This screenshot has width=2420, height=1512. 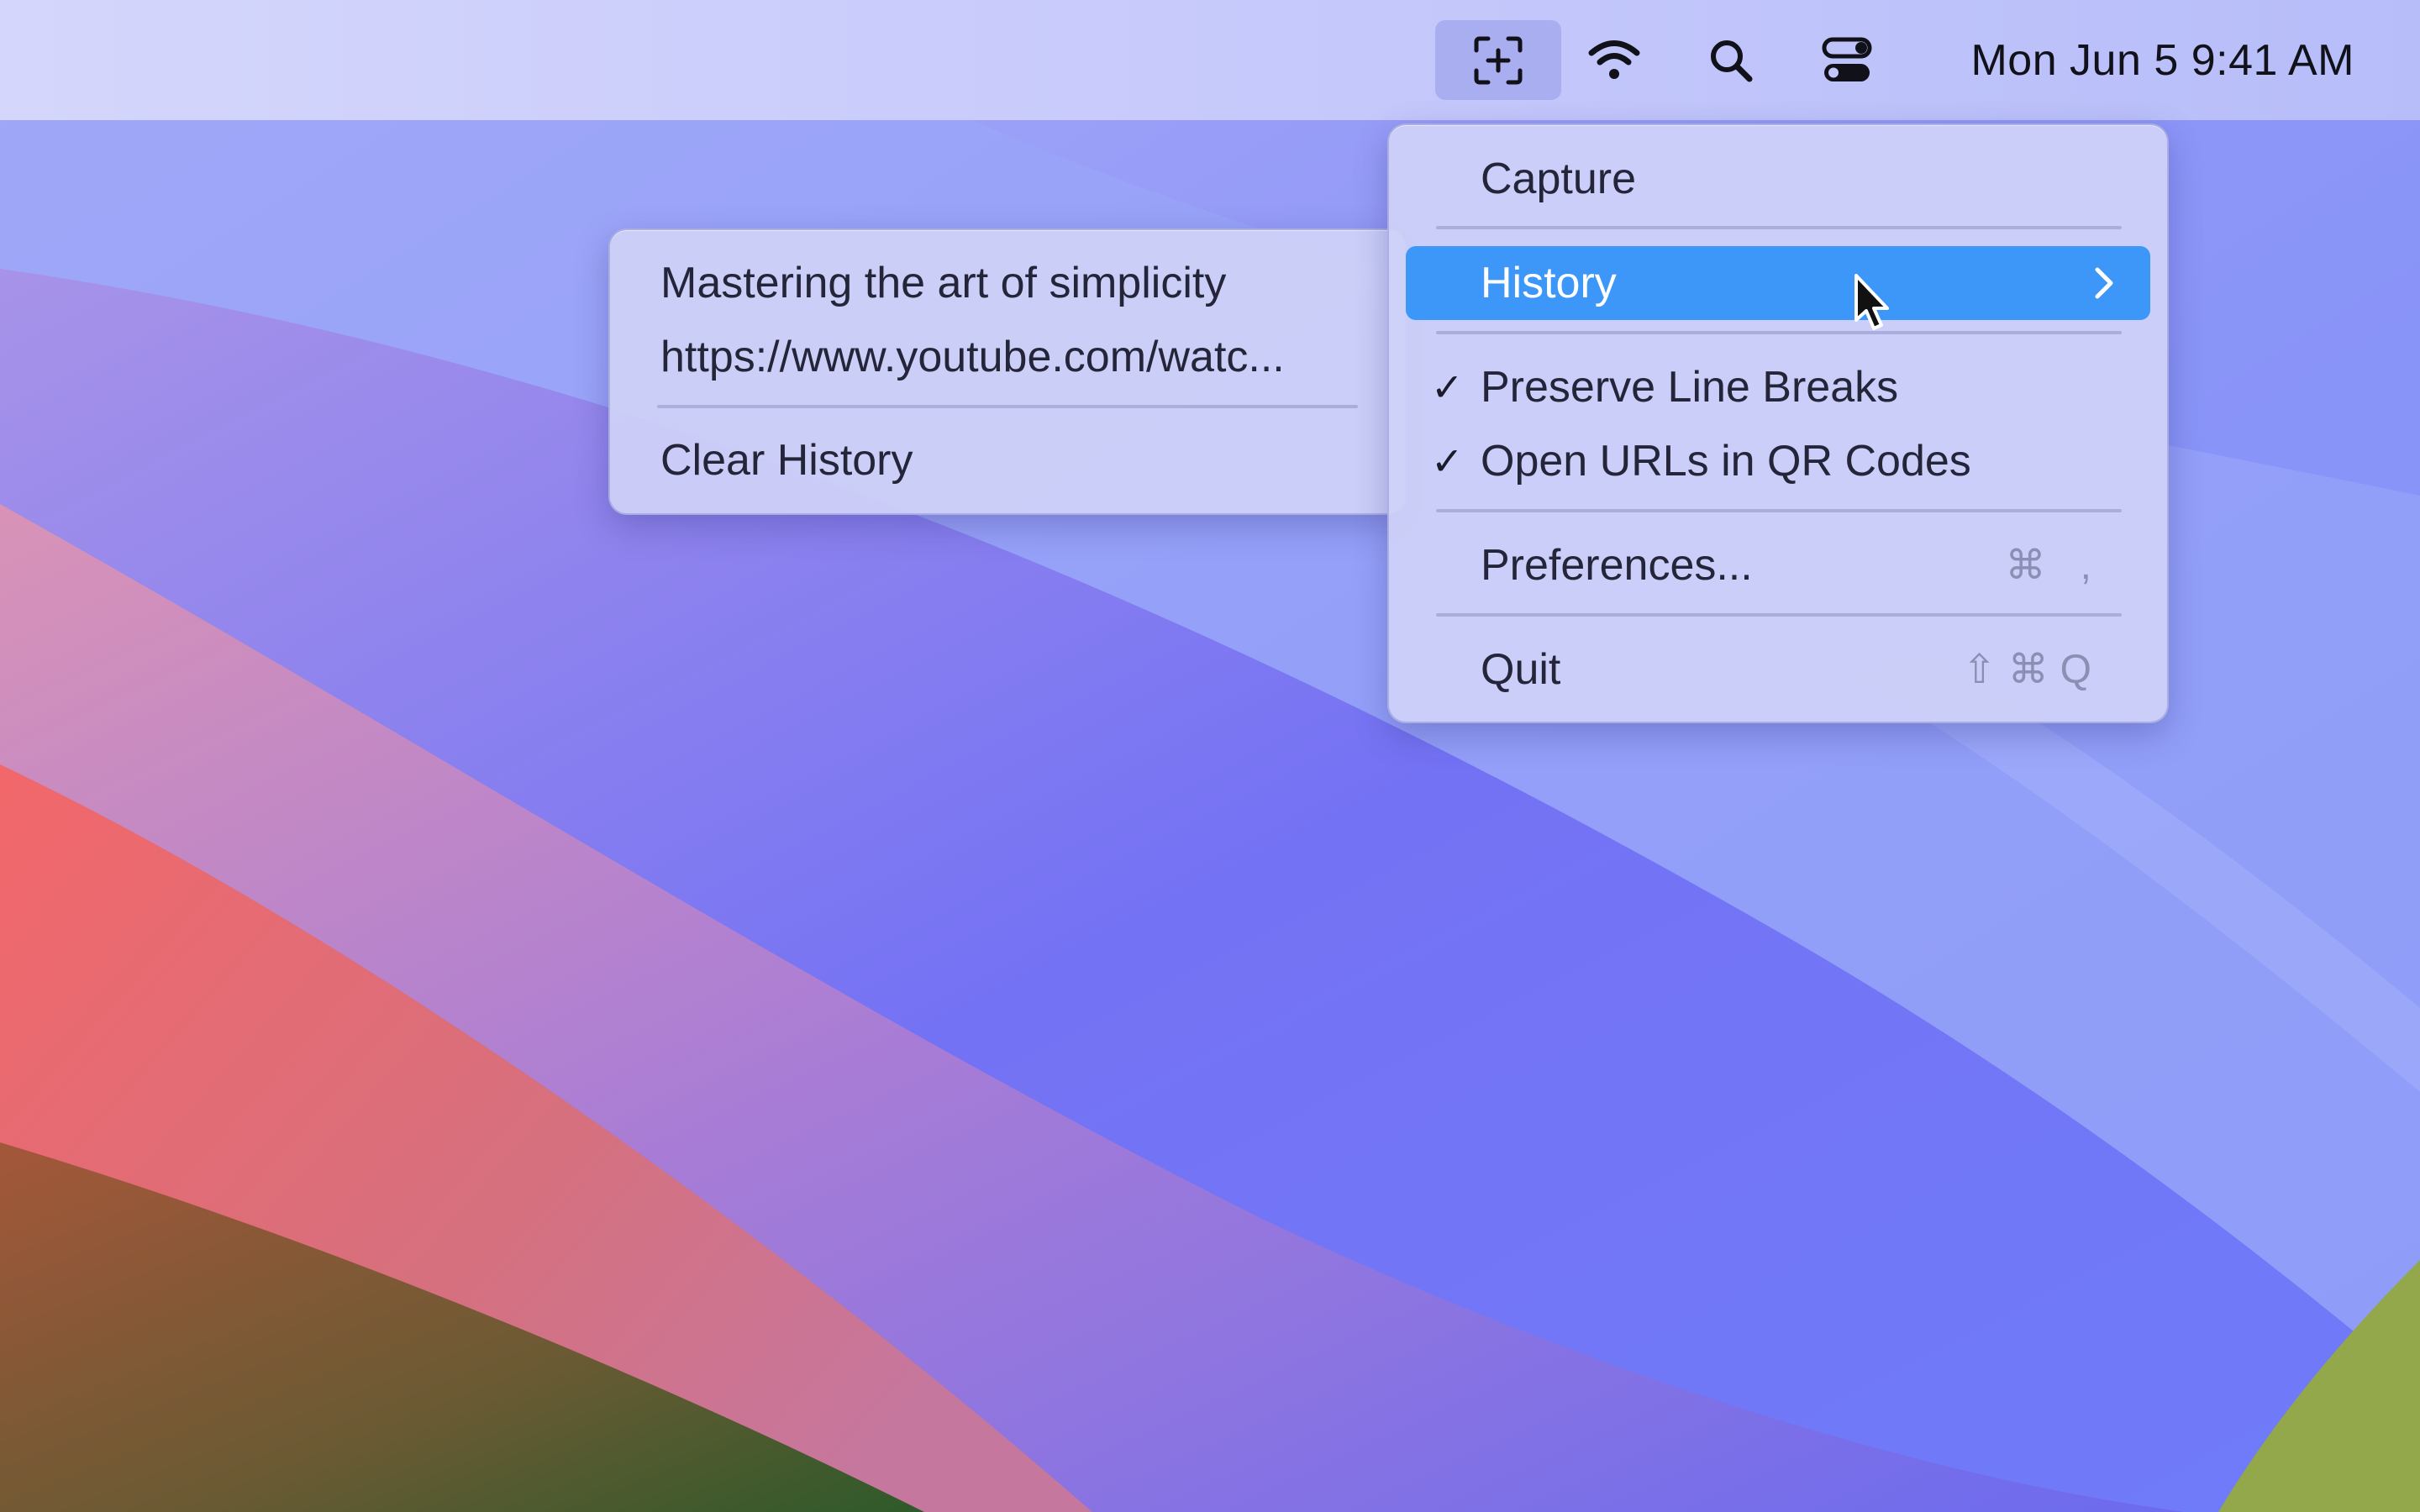 What do you see at coordinates (1210, 60) in the screenshot?
I see `menu-bar: Mon Jun 5 9:41 AM` at bounding box center [1210, 60].